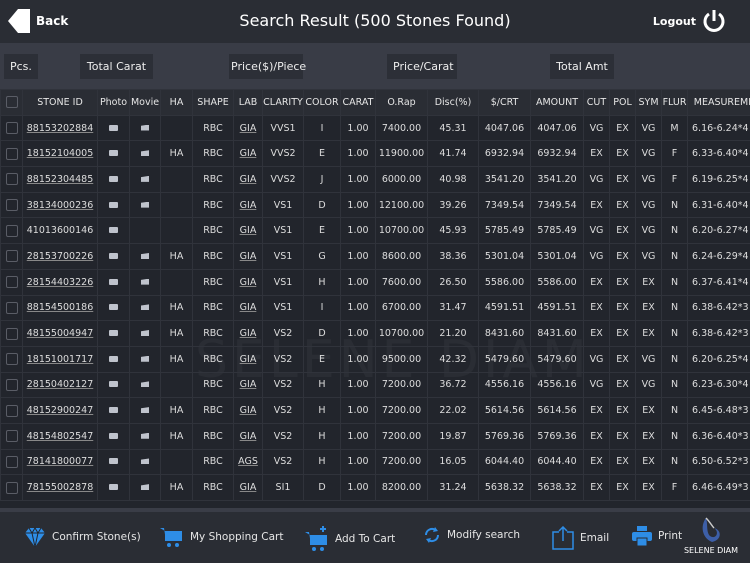  What do you see at coordinates (350, 539) in the screenshot?
I see `add-to-cart-button: Add To Cart` at bounding box center [350, 539].